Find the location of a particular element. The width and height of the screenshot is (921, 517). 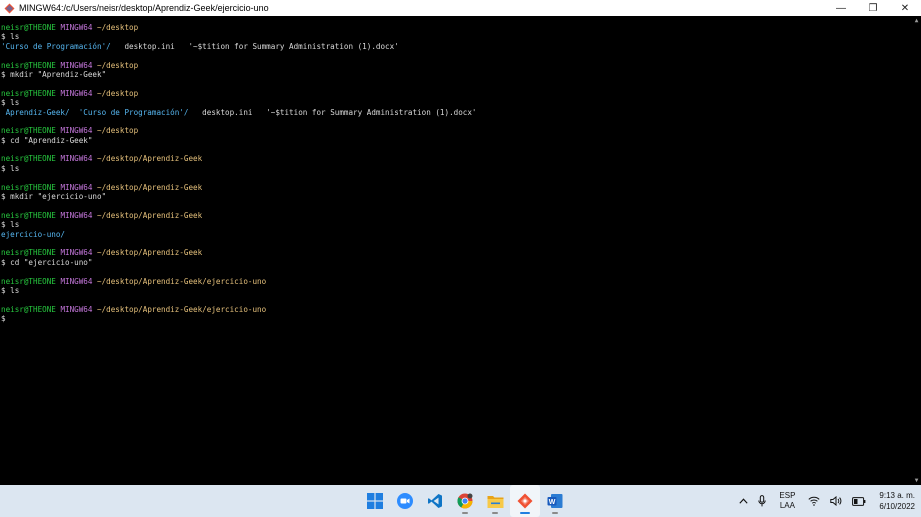

scroll-down-arrow-icon: ▼ is located at coordinates (916, 480).